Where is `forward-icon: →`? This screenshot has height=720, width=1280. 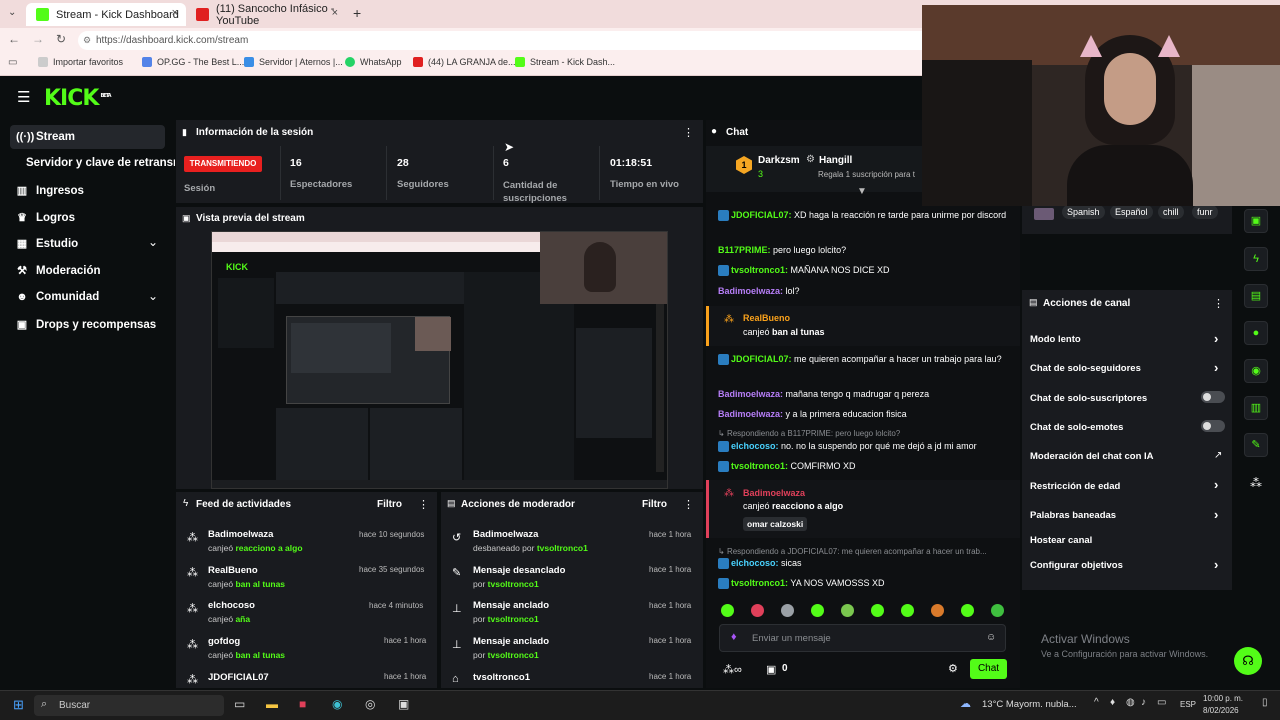 forward-icon: → is located at coordinates (38, 39).